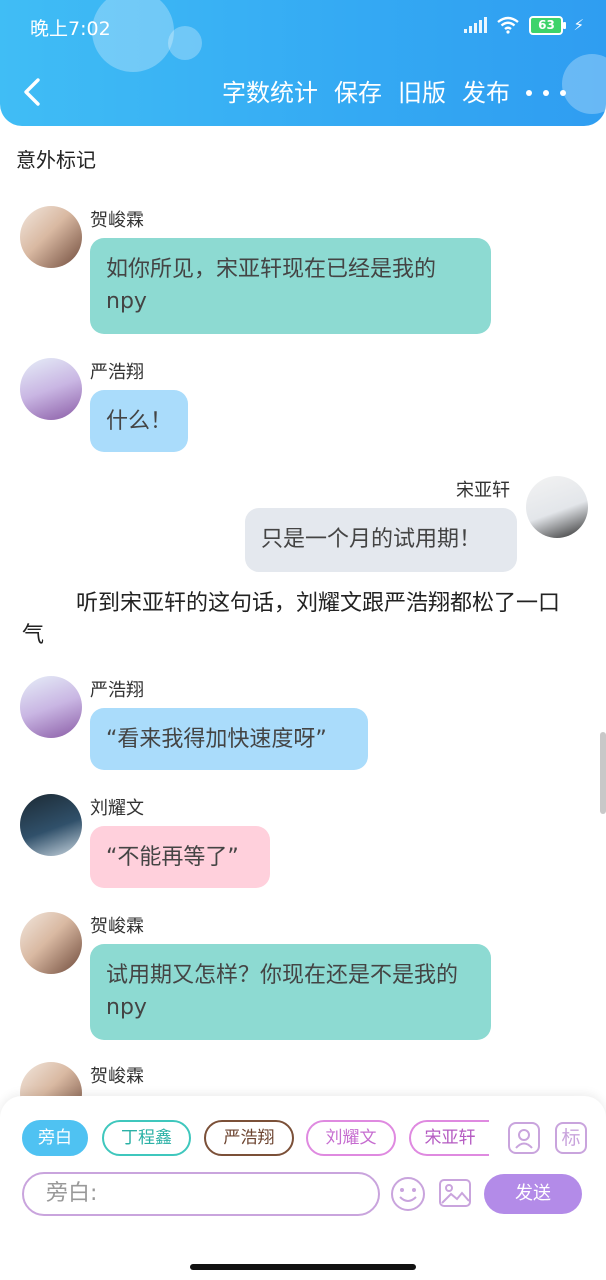 The height and width of the screenshot is (1280, 606). Describe the element at coordinates (249, 1138) in the screenshot. I see `role-chip: 严浩翔` at that location.